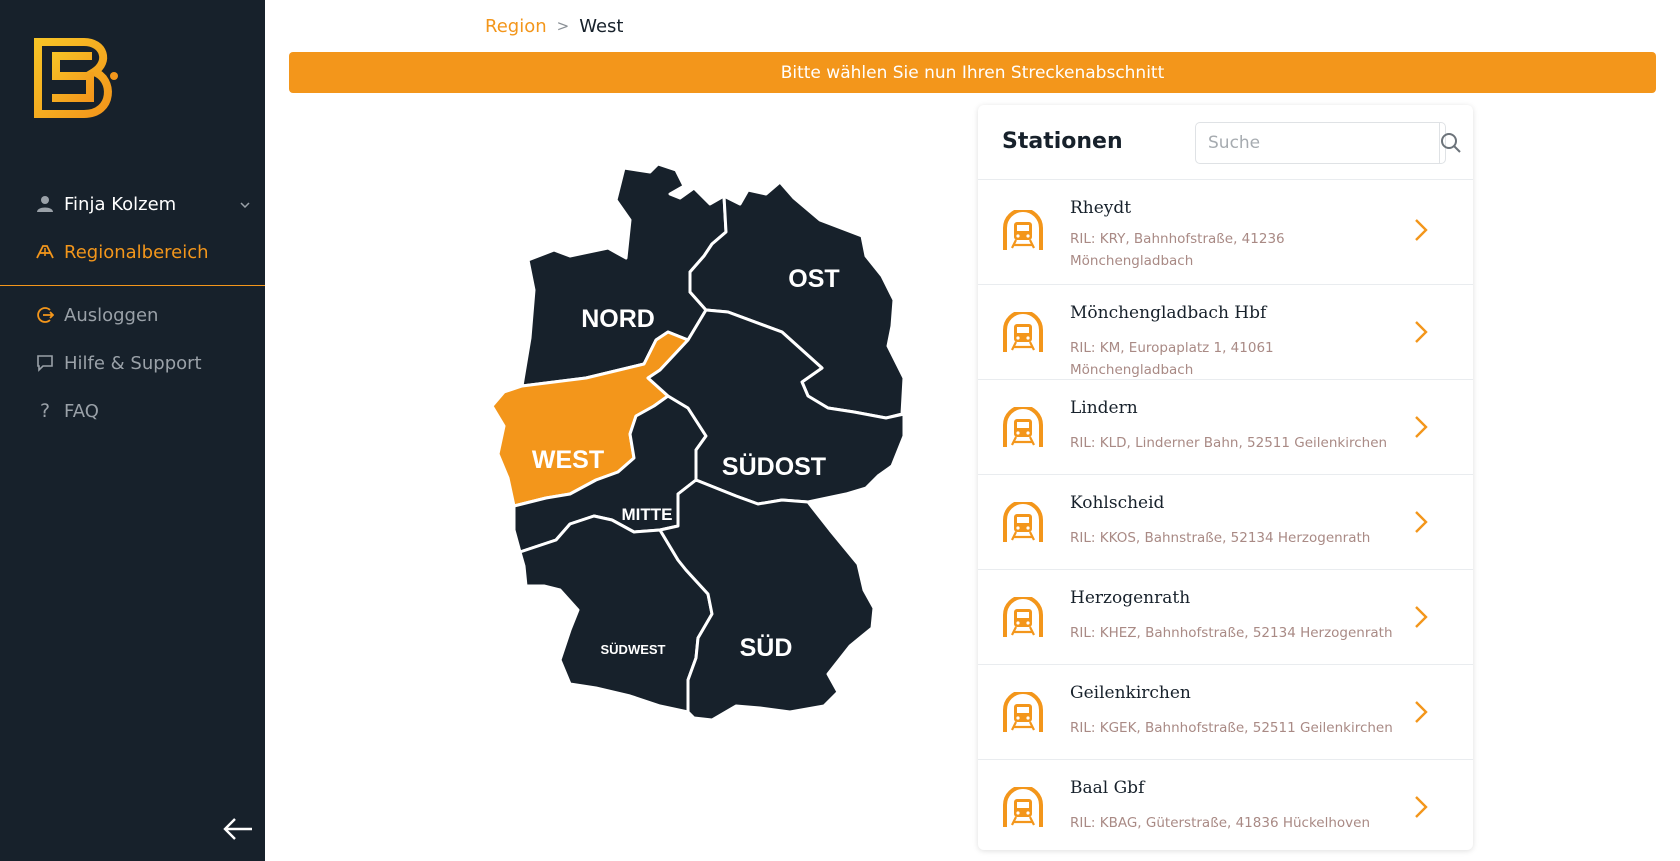 This screenshot has height=861, width=1680. What do you see at coordinates (245, 204) in the screenshot?
I see `chevron-down-icon` at bounding box center [245, 204].